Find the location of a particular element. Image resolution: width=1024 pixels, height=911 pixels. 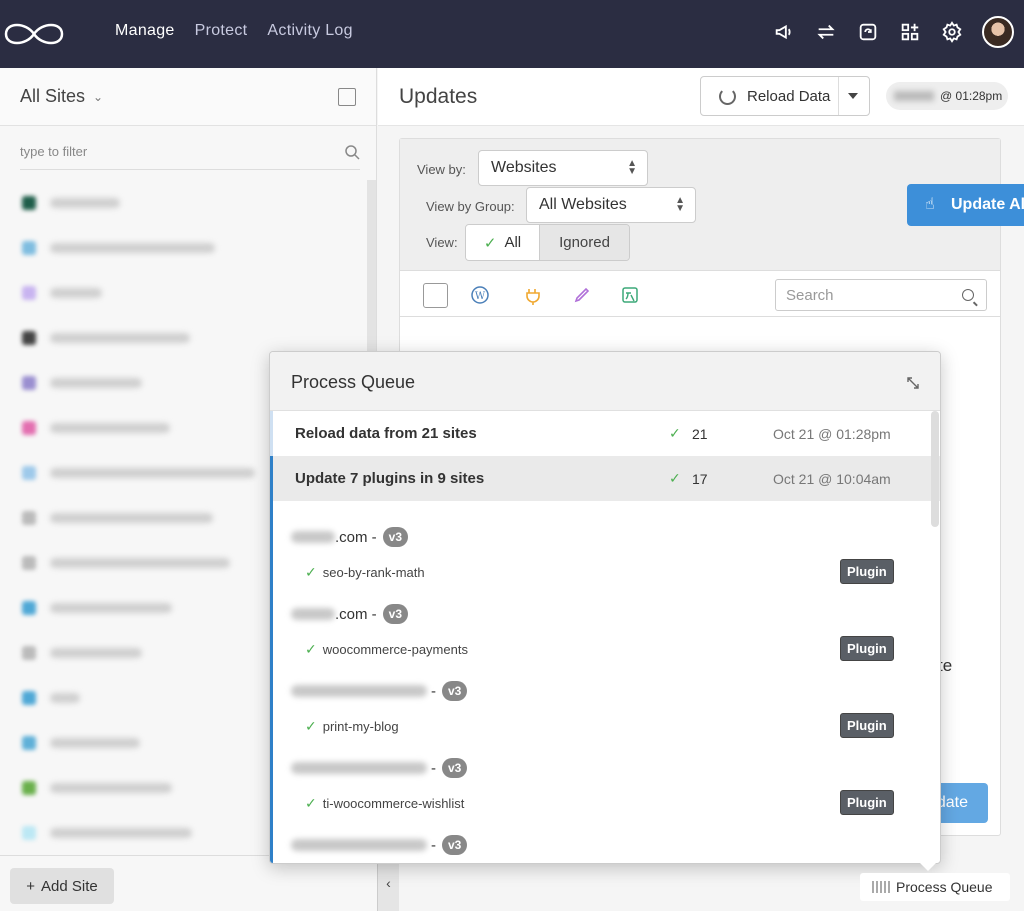

sidebar-scrollbar is located at coordinates (371, 280).